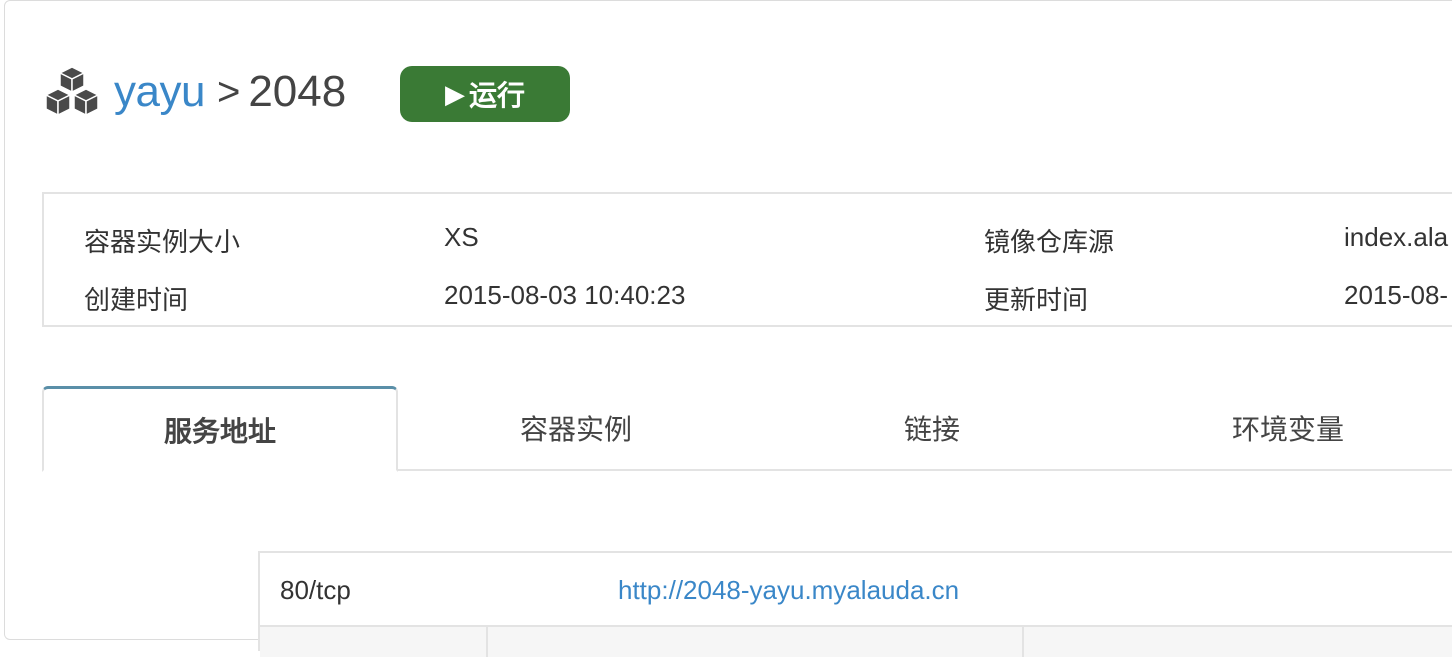 Image resolution: width=1452 pixels, height=657 pixels. I want to click on play-icon: ▶, so click(454, 93).